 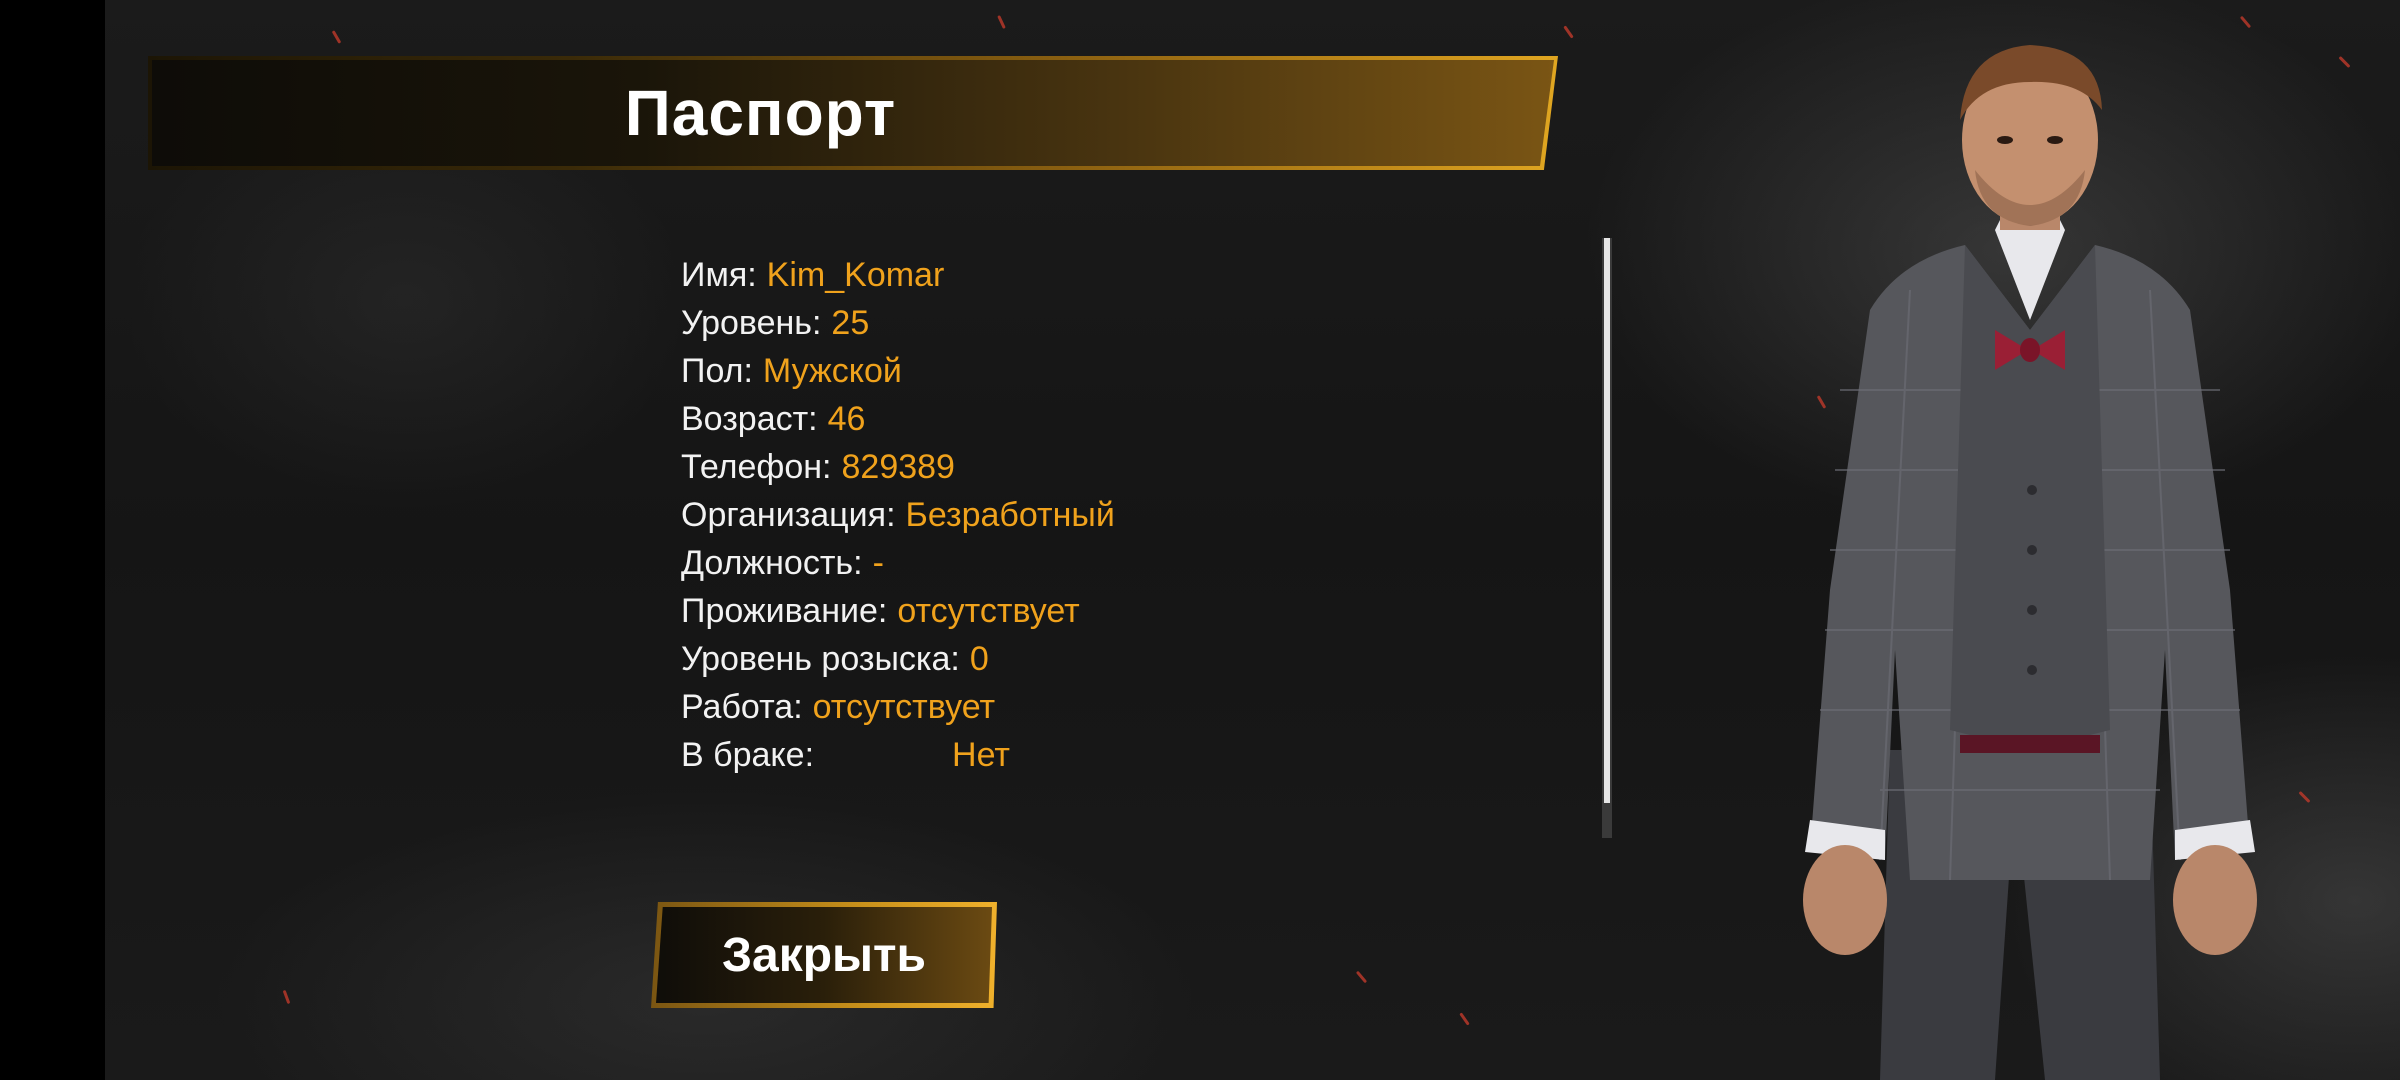 What do you see at coordinates (749, 418) in the screenshot?
I see `field-label: Возраст:` at bounding box center [749, 418].